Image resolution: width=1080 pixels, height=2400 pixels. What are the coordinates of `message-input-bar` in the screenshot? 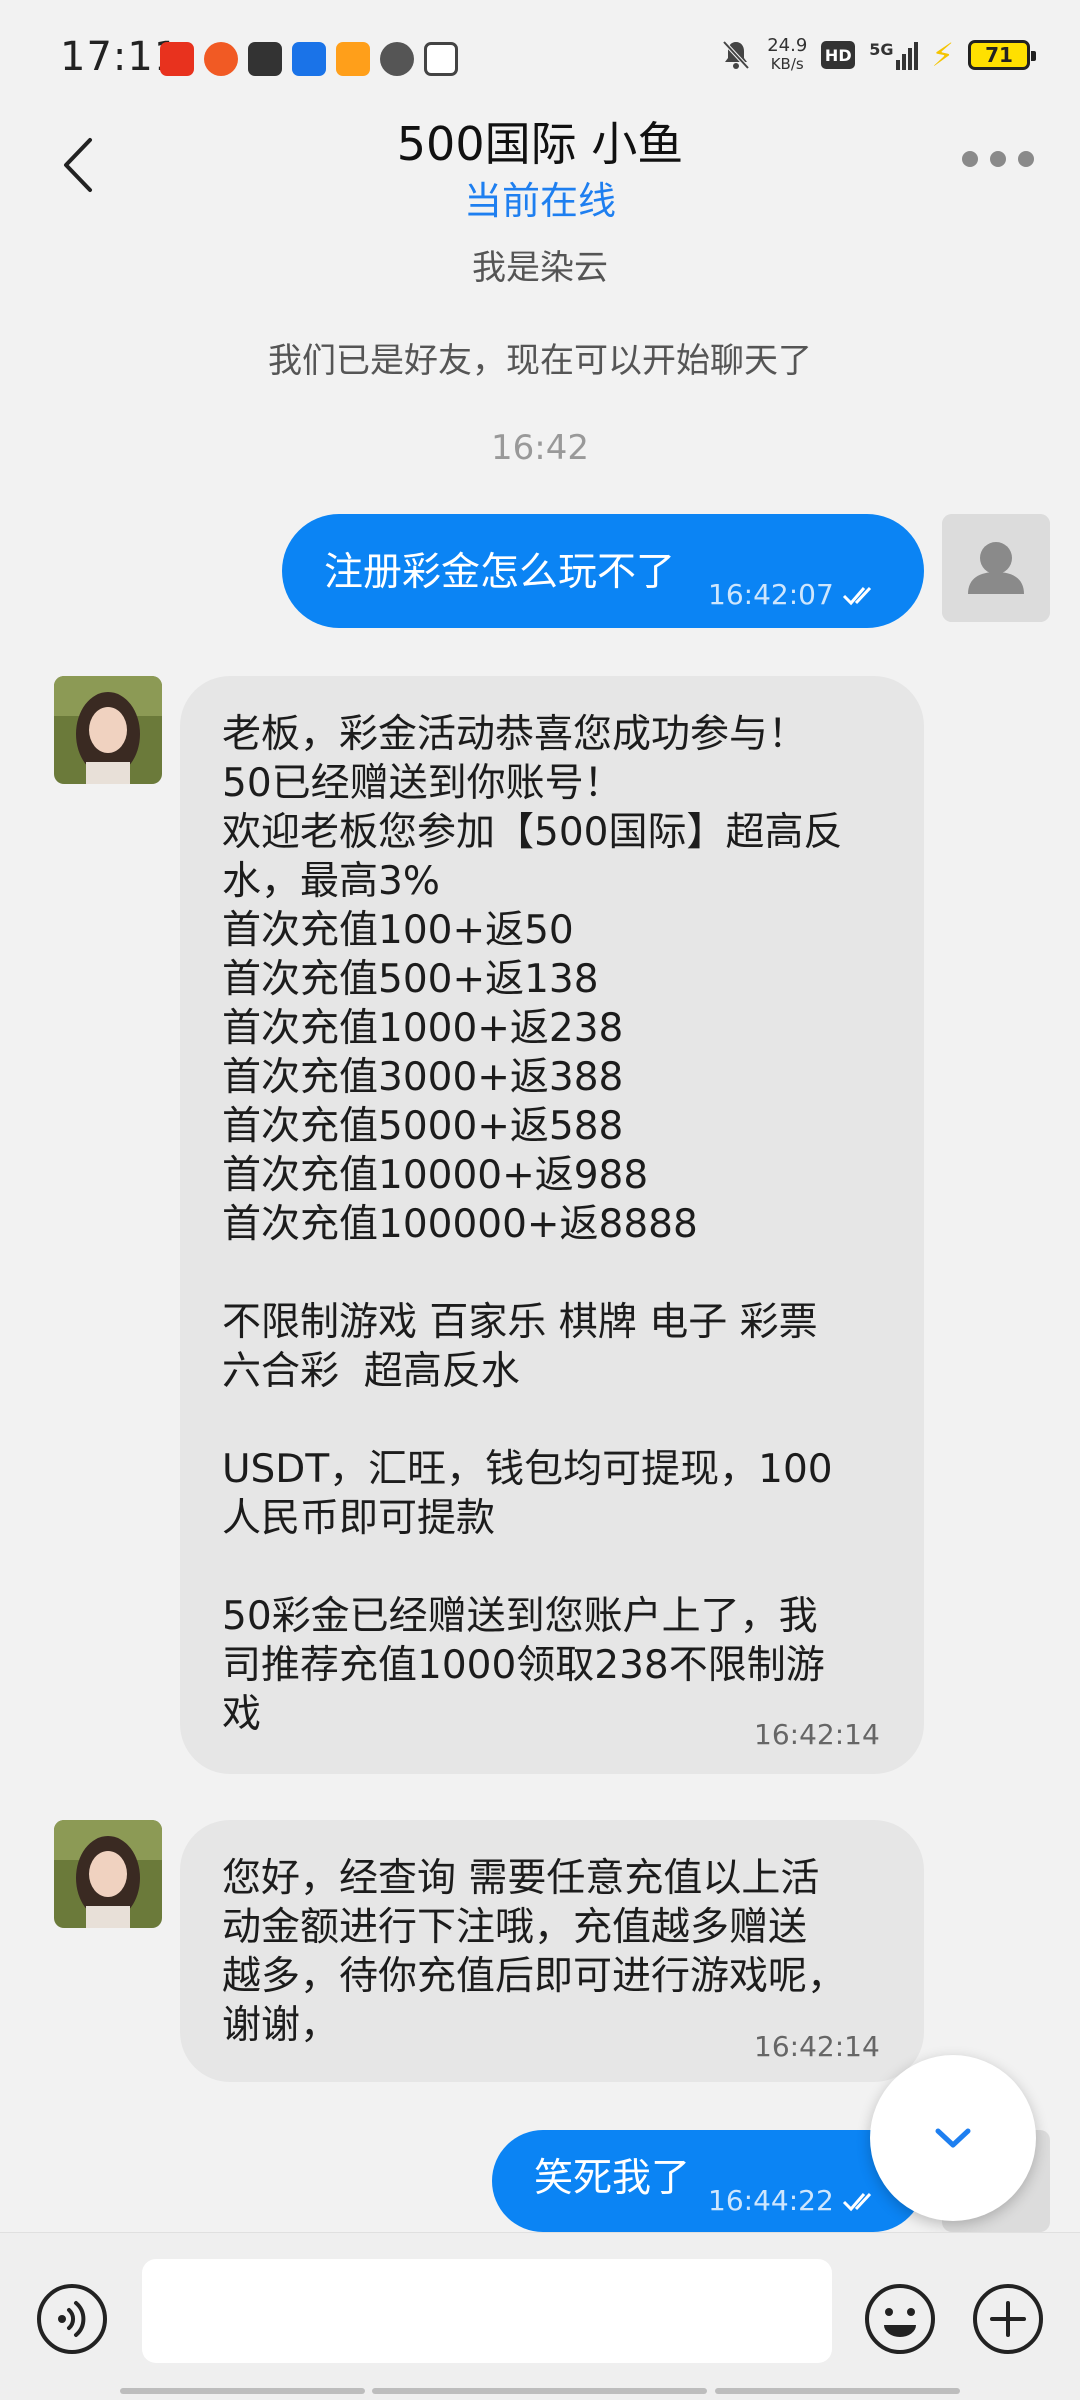 It's located at (540, 2316).